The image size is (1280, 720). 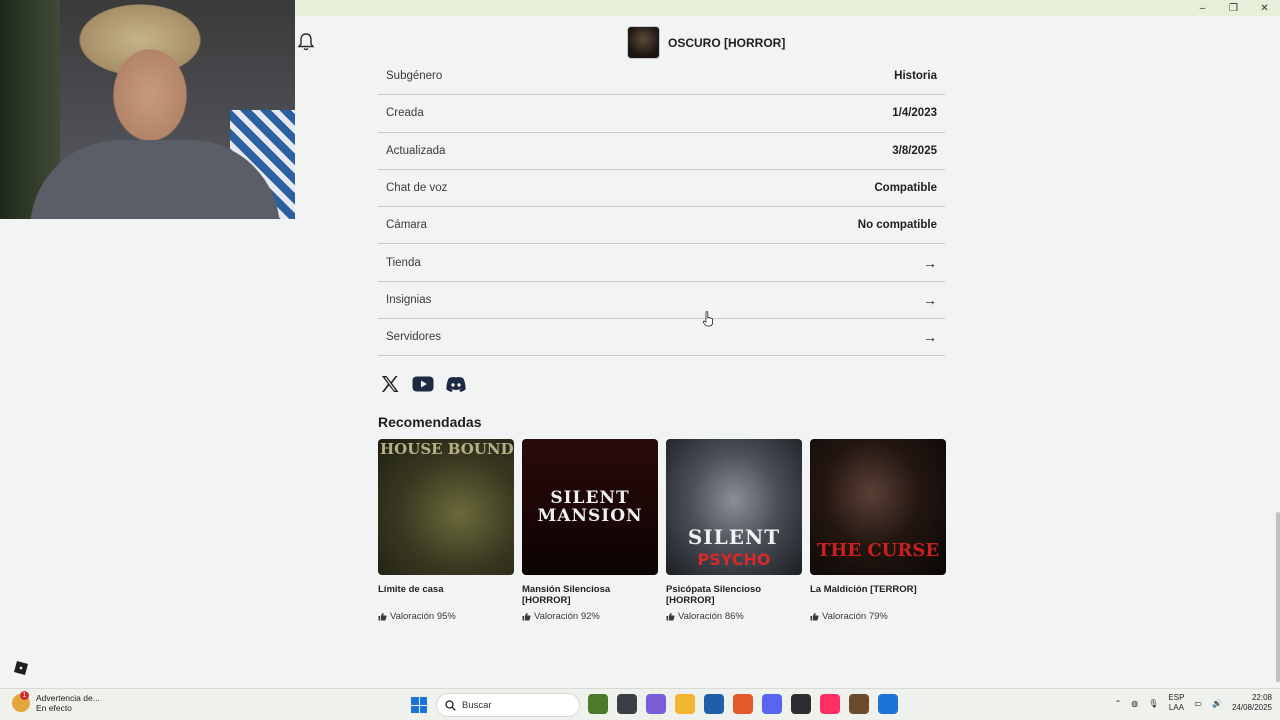 I want to click on roblox-logo-icon, so click(x=21, y=668).